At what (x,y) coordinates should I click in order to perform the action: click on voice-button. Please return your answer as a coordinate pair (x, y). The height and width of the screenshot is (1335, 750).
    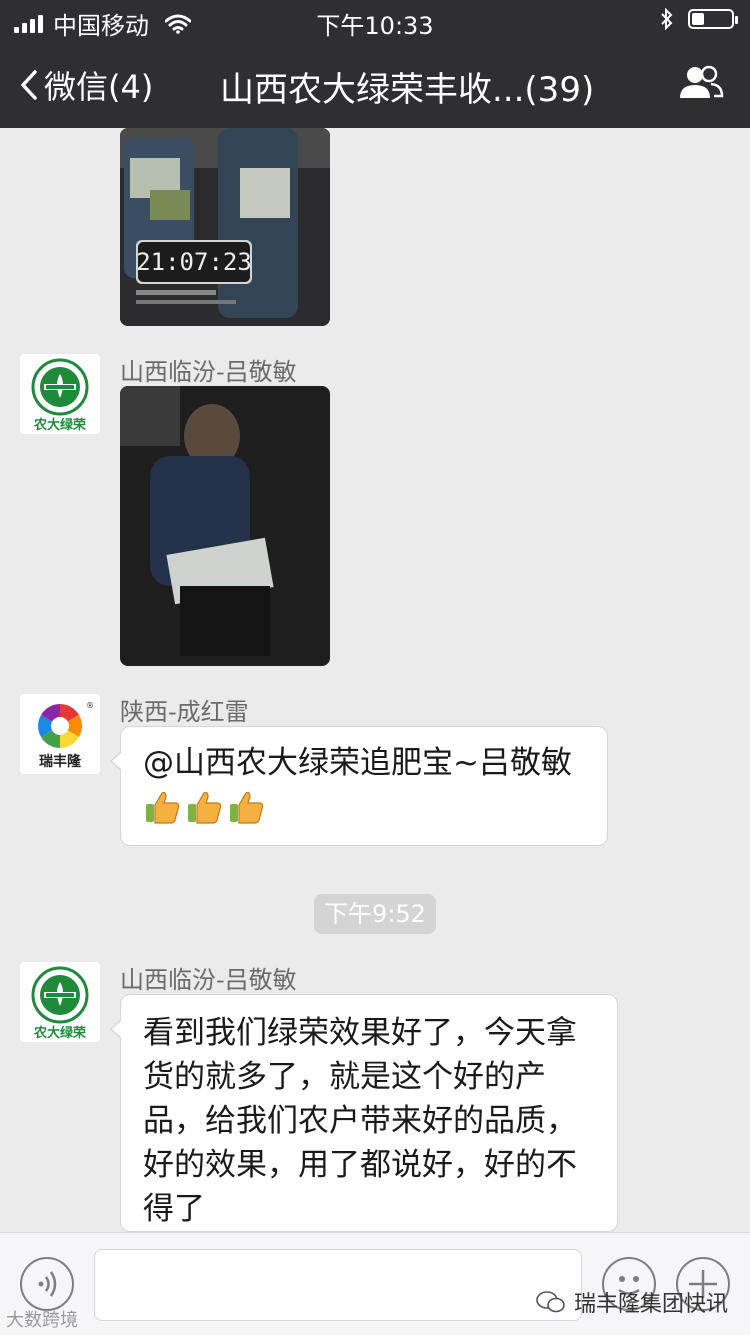
    Looking at the image, I should click on (47, 1284).